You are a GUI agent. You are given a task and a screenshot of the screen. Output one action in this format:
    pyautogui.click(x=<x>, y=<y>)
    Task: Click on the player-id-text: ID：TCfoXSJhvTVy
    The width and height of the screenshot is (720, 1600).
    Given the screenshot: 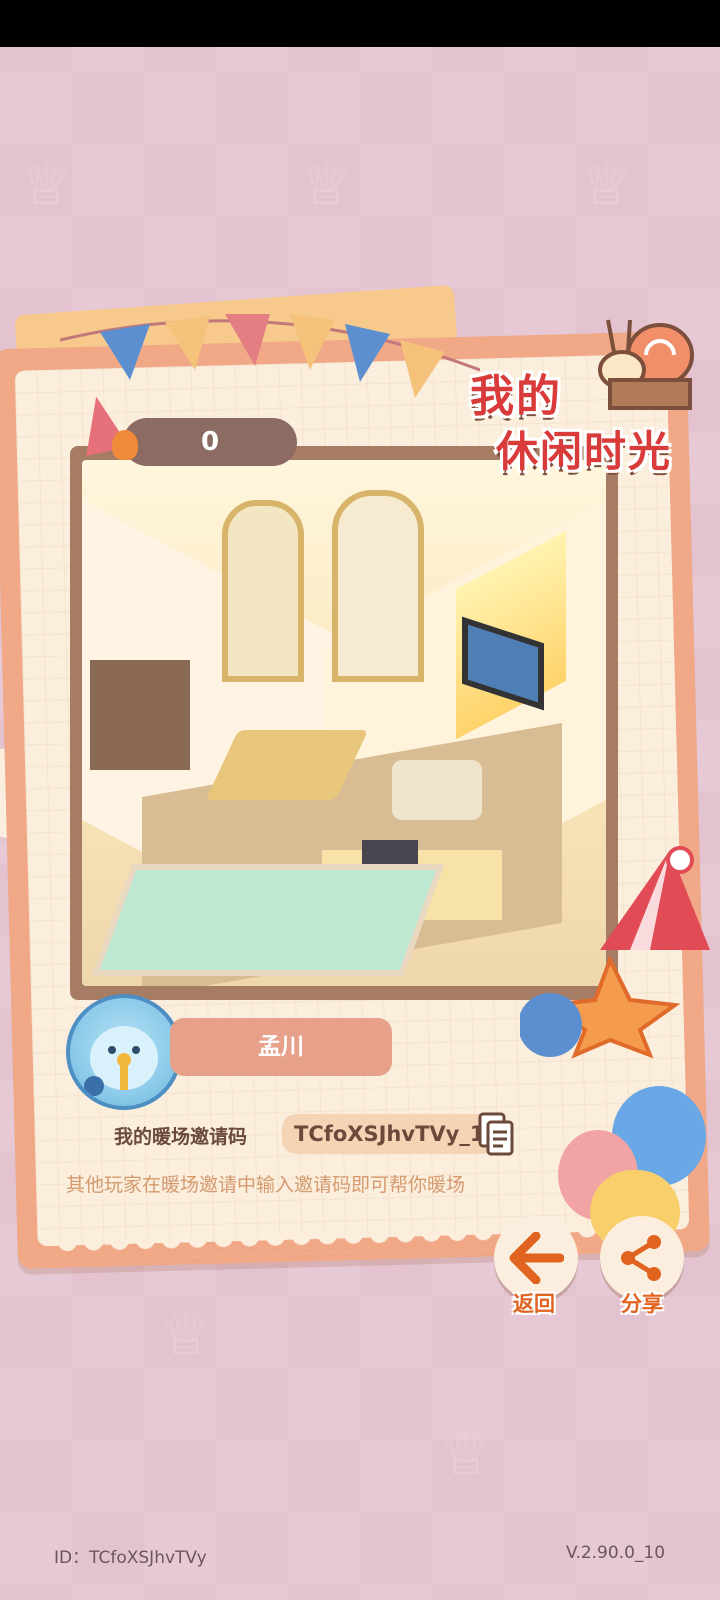 What is the action you would take?
    pyautogui.click(x=130, y=1558)
    